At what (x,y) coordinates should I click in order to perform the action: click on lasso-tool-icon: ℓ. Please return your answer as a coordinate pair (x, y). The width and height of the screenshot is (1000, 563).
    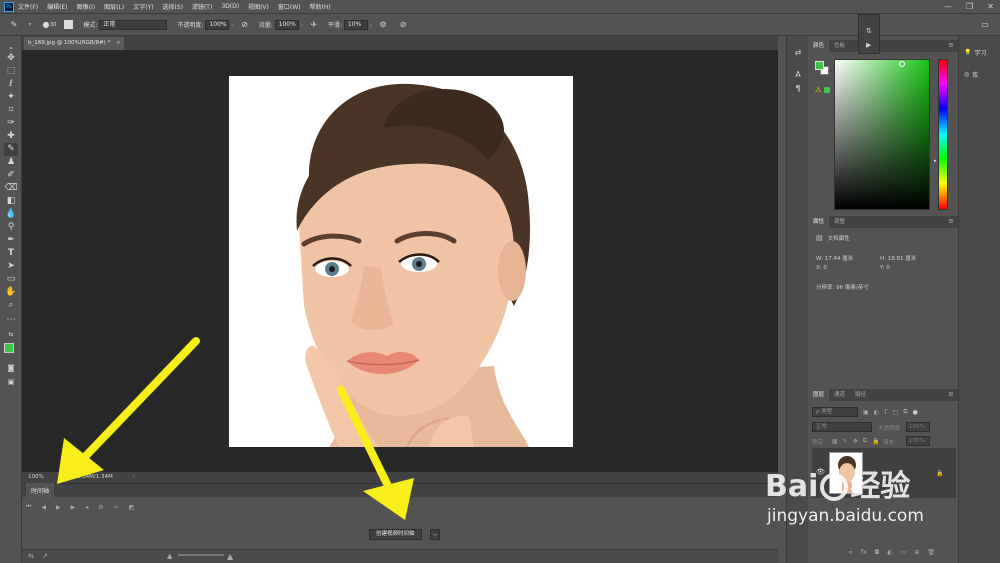
    Looking at the image, I should click on (11, 84).